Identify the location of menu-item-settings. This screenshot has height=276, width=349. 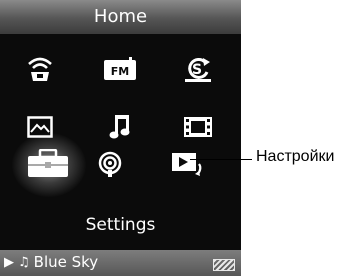
(48, 164).